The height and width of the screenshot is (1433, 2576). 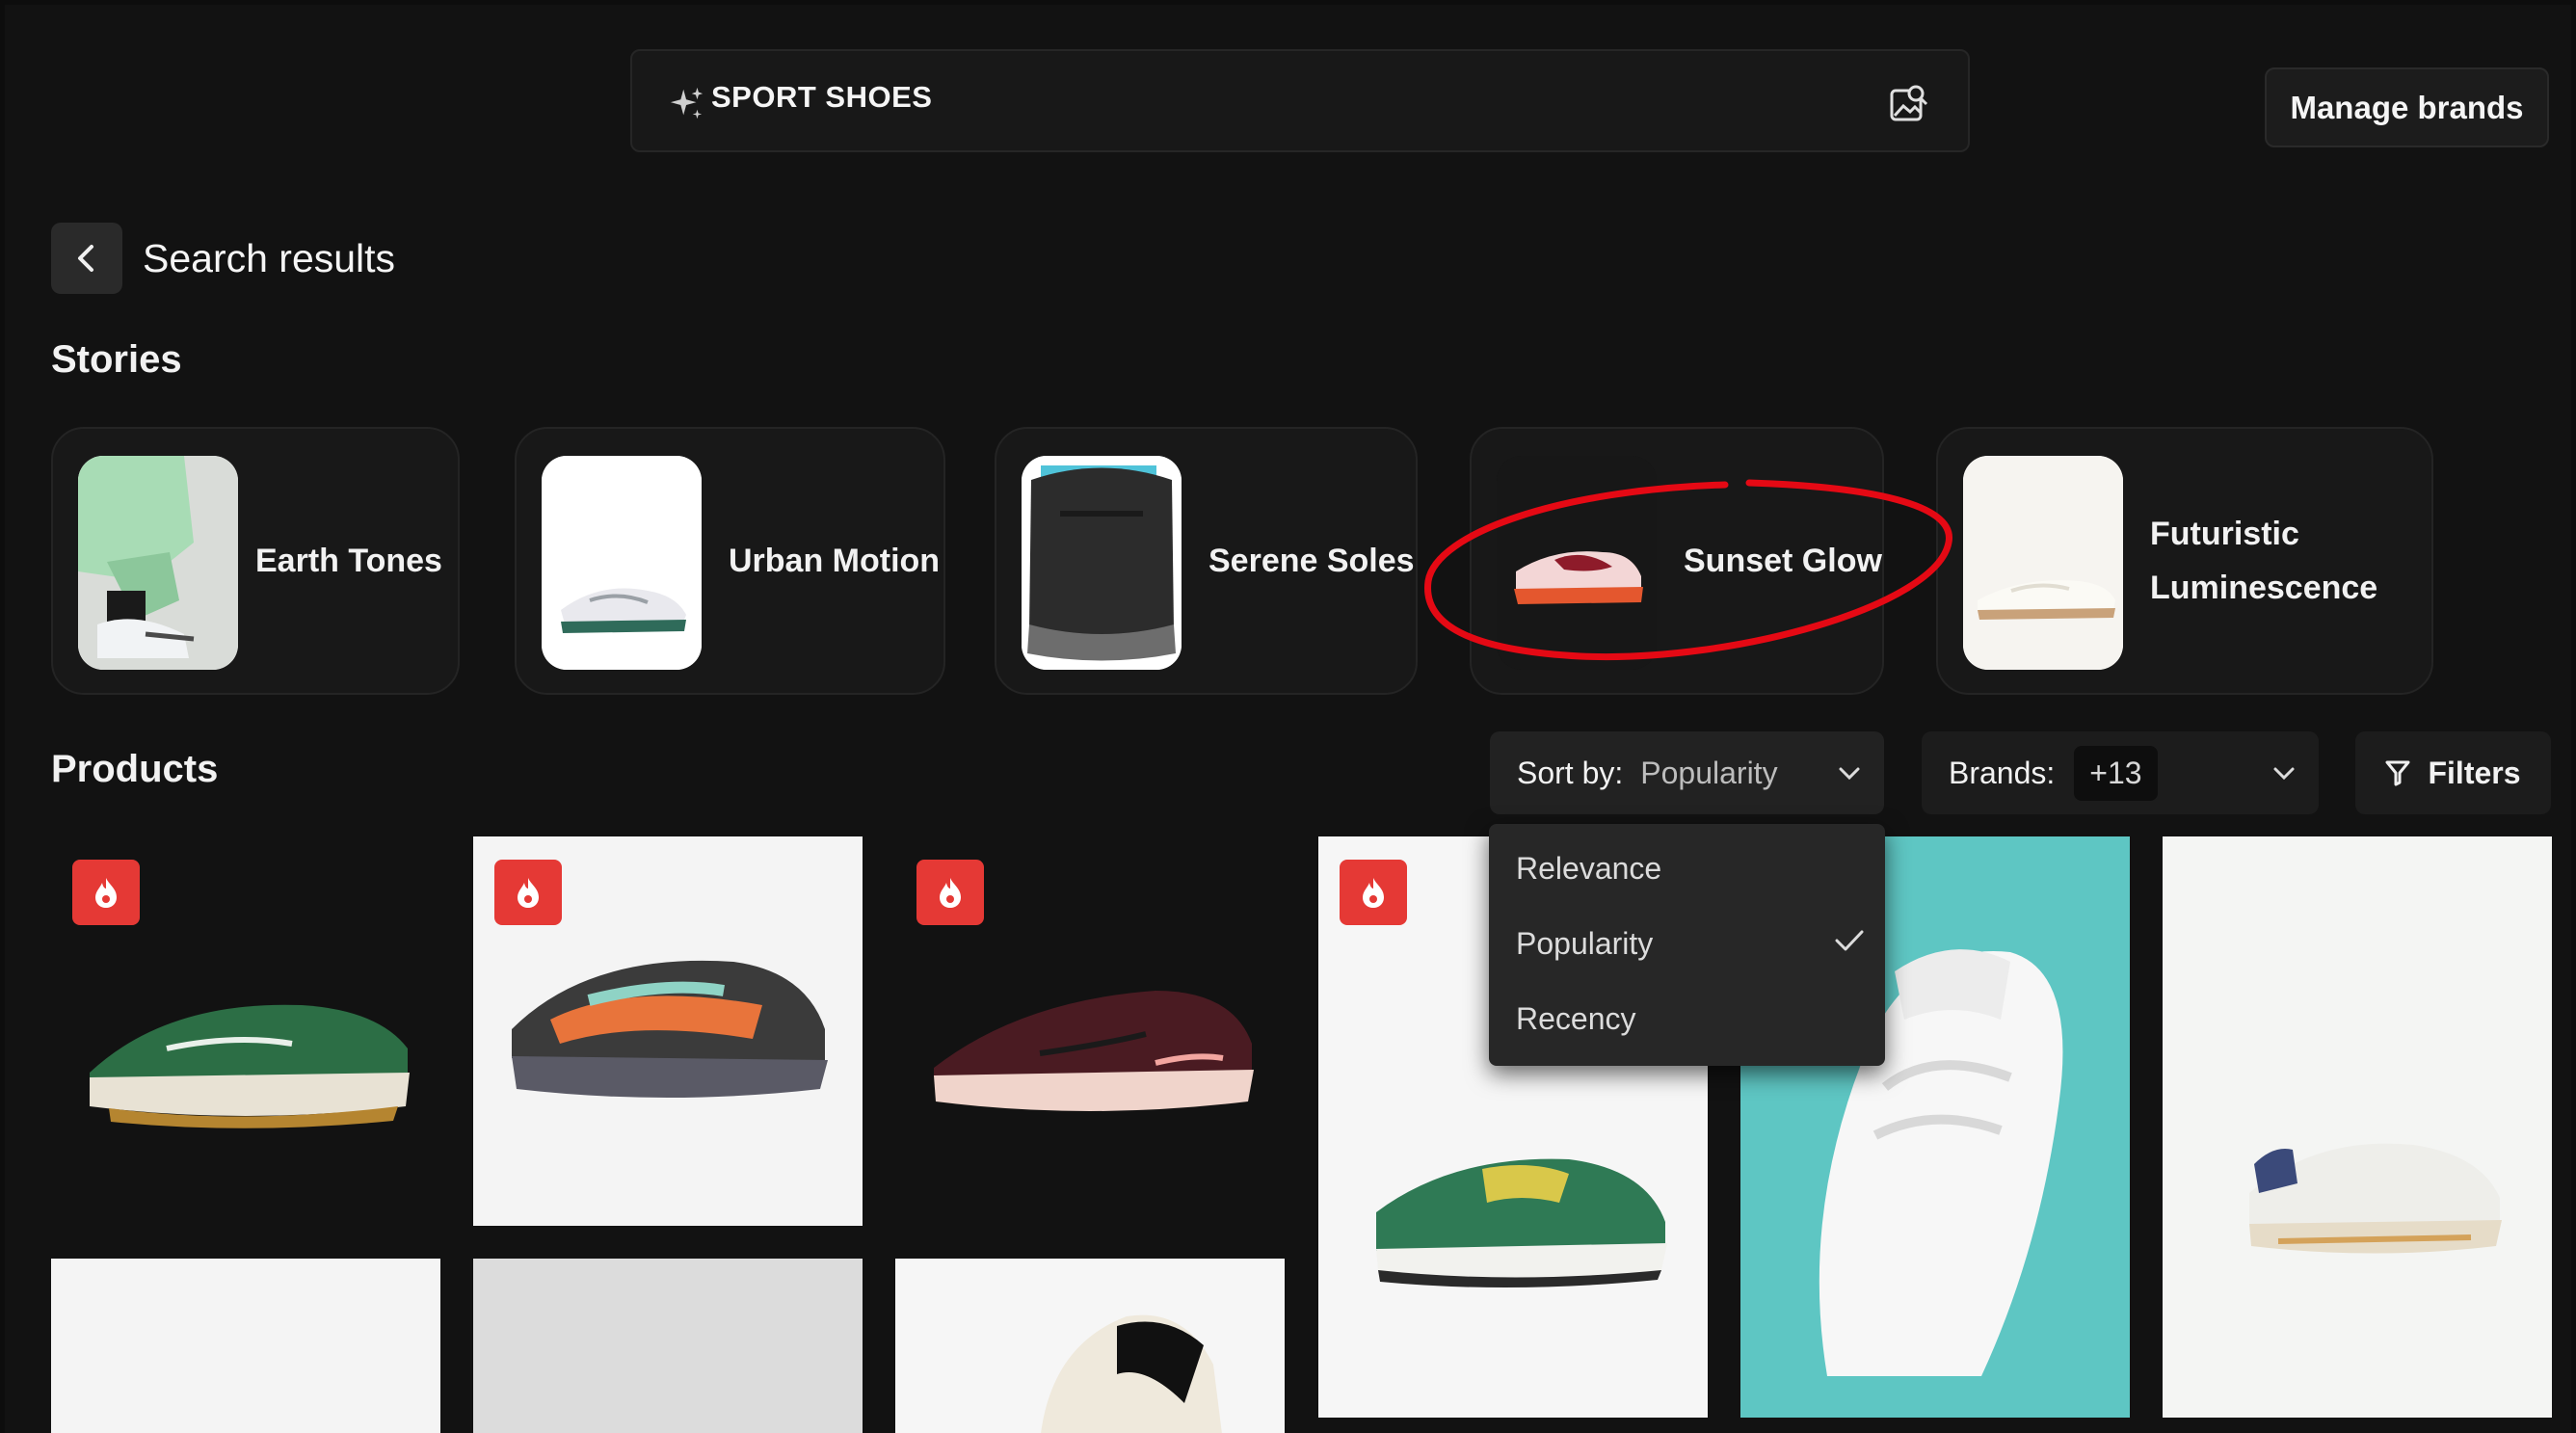 I want to click on sort-menu: Relevance Popularity Recency, so click(x=1687, y=945).